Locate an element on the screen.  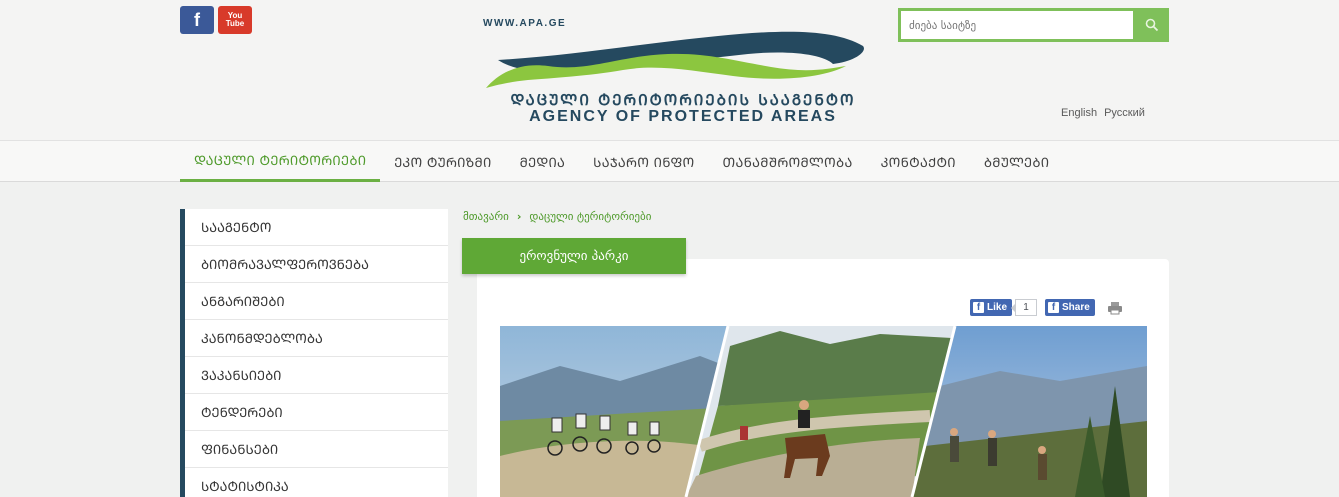
fb-share-button: f Share is located at coordinates (1070, 307).